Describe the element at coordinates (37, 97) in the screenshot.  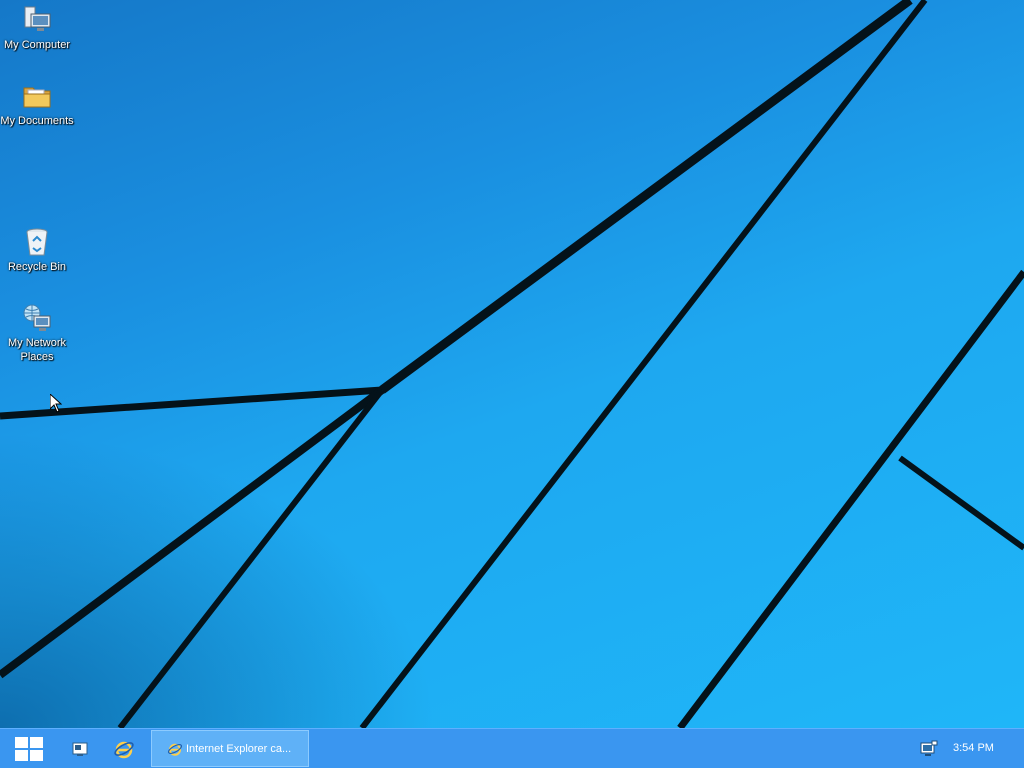
I see `folder-icon` at that location.